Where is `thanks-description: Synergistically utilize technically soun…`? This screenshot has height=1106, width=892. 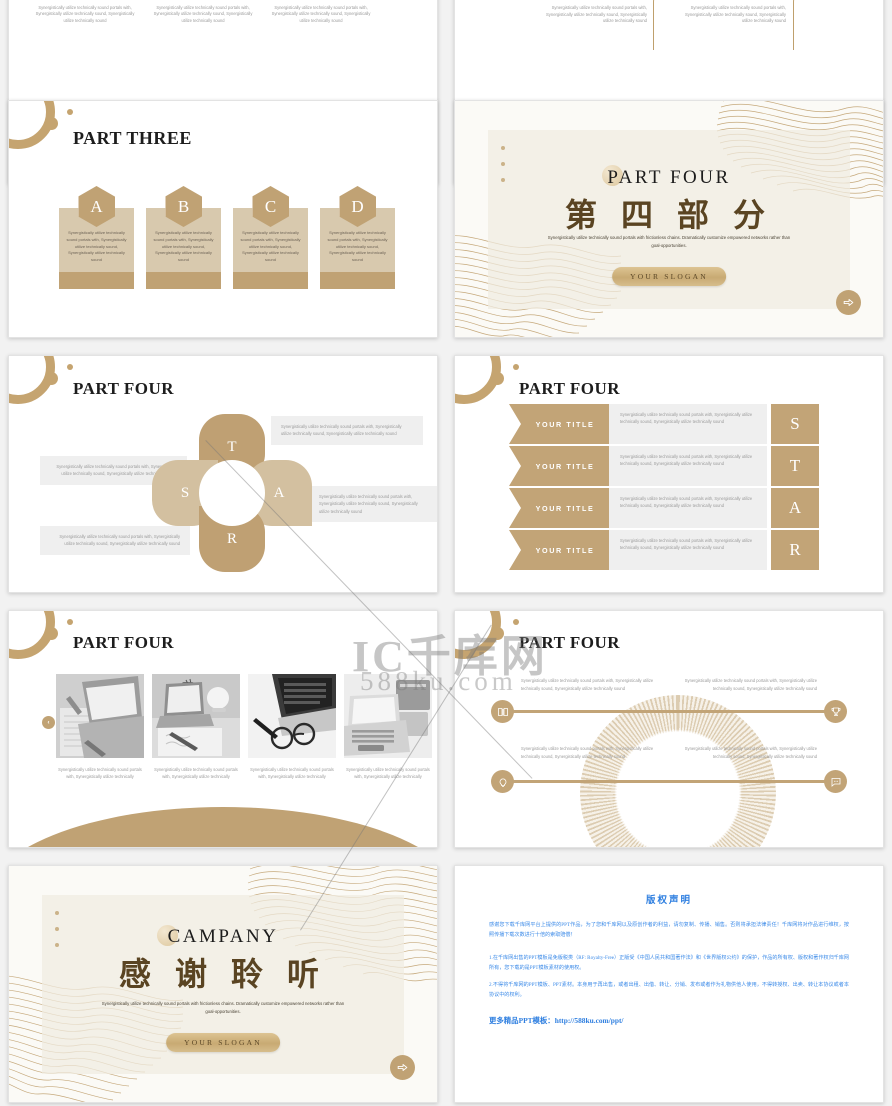 thanks-description: Synergistically utilize technically soun… is located at coordinates (223, 1008).